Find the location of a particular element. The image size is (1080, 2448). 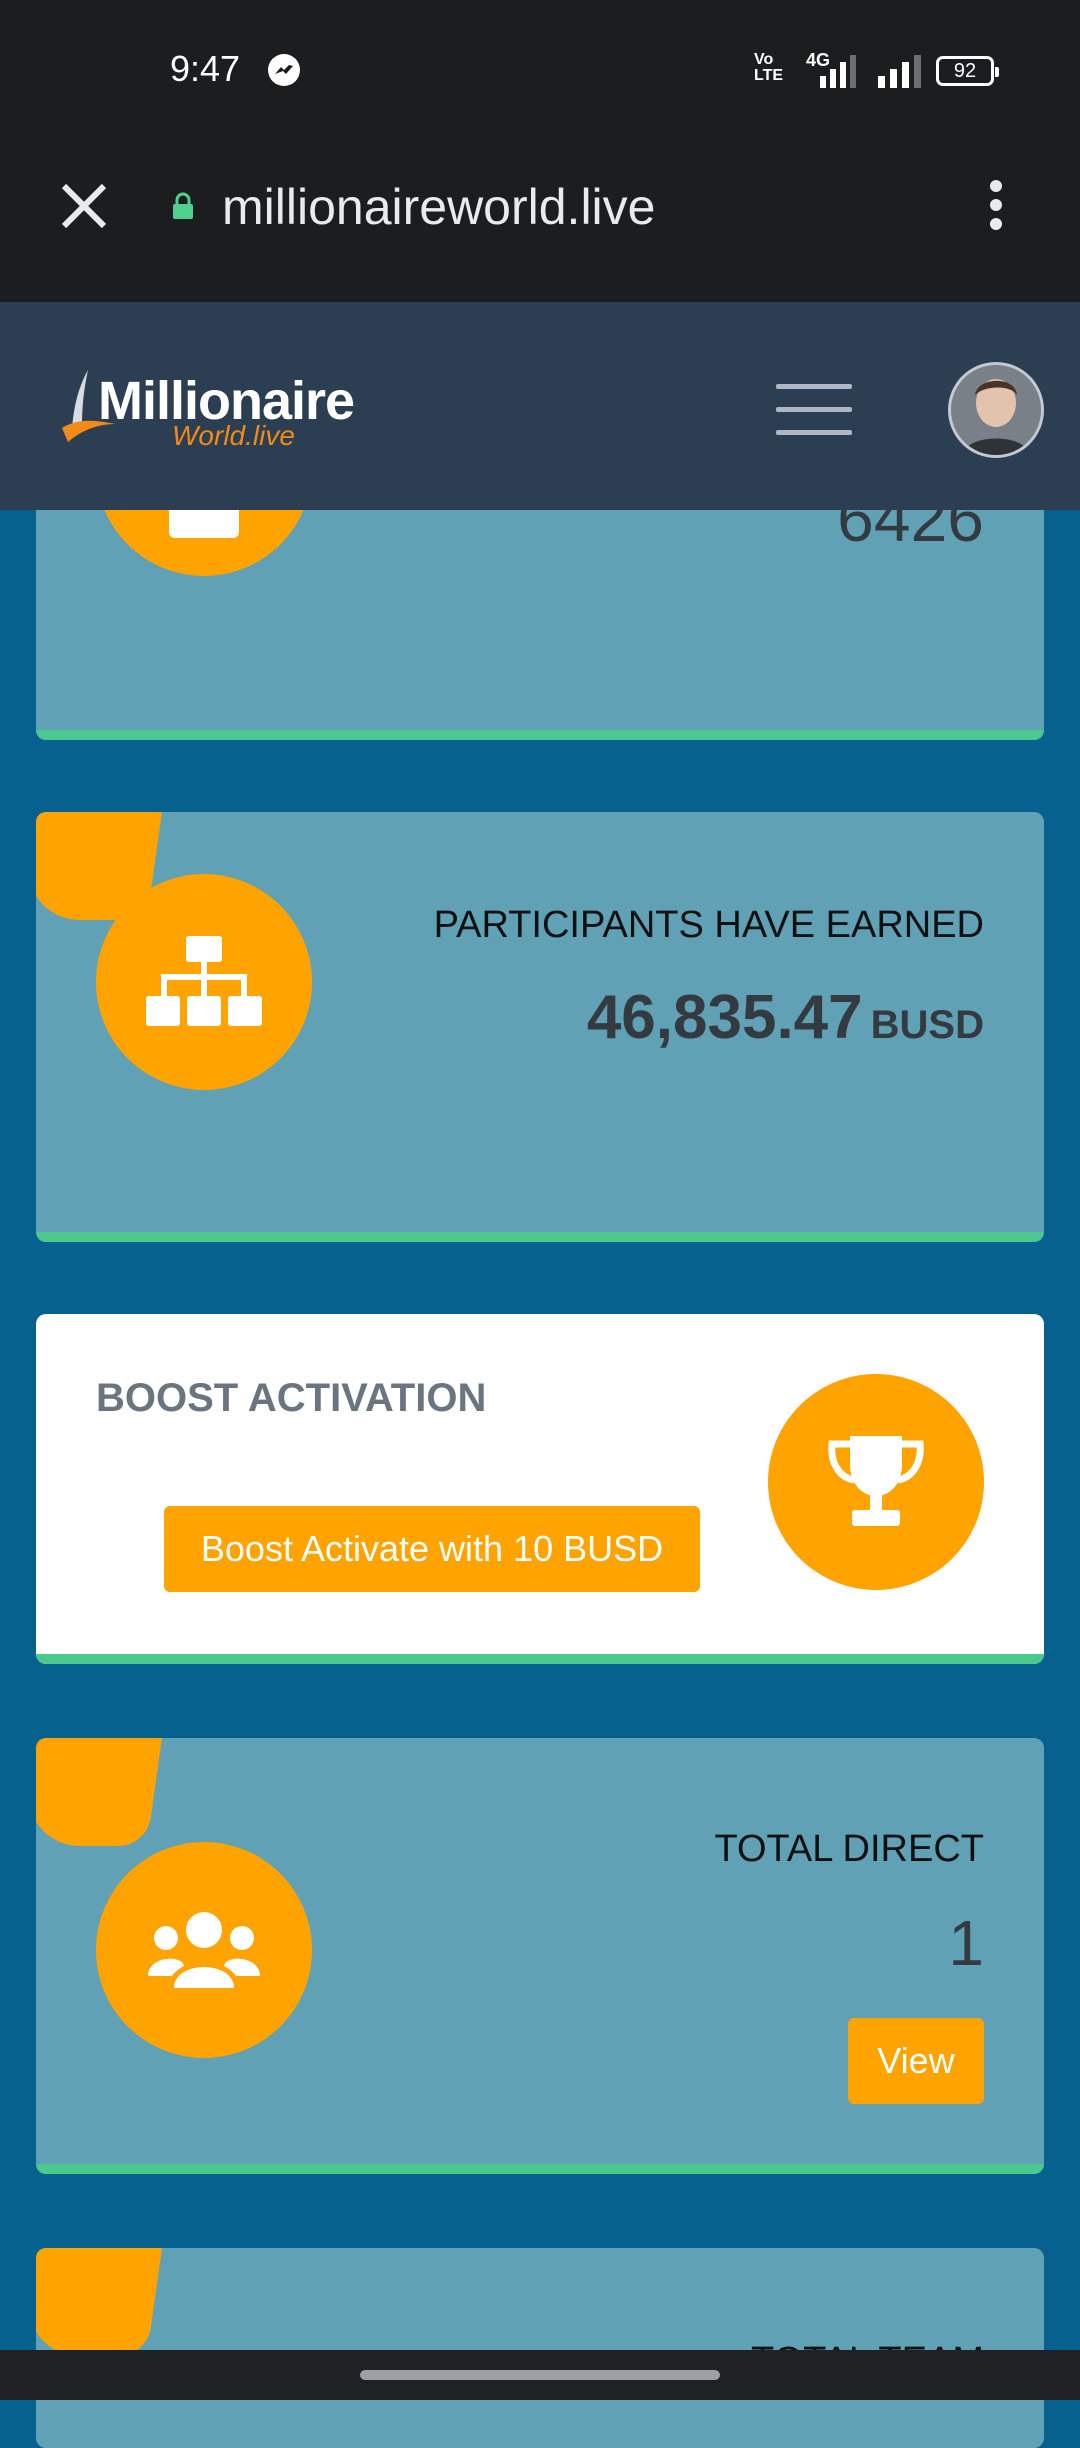

hamburger-menu-icon is located at coordinates (814, 410).